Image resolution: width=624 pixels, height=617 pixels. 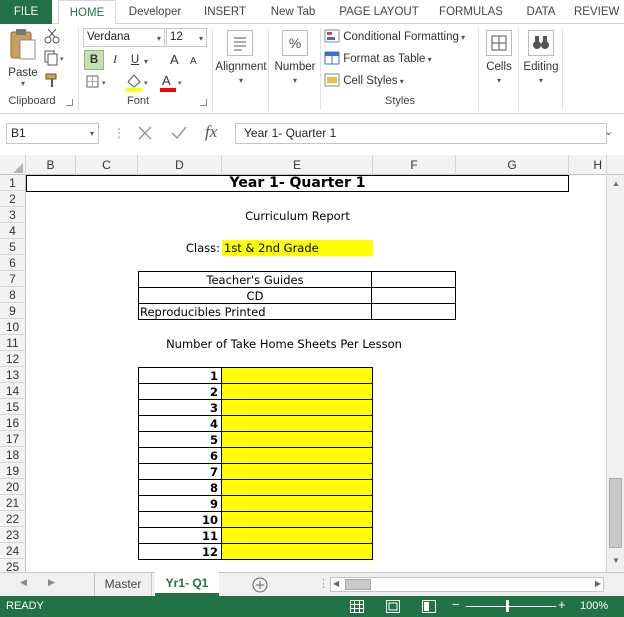 I want to click on lesson-number: 2, so click(x=180, y=391).